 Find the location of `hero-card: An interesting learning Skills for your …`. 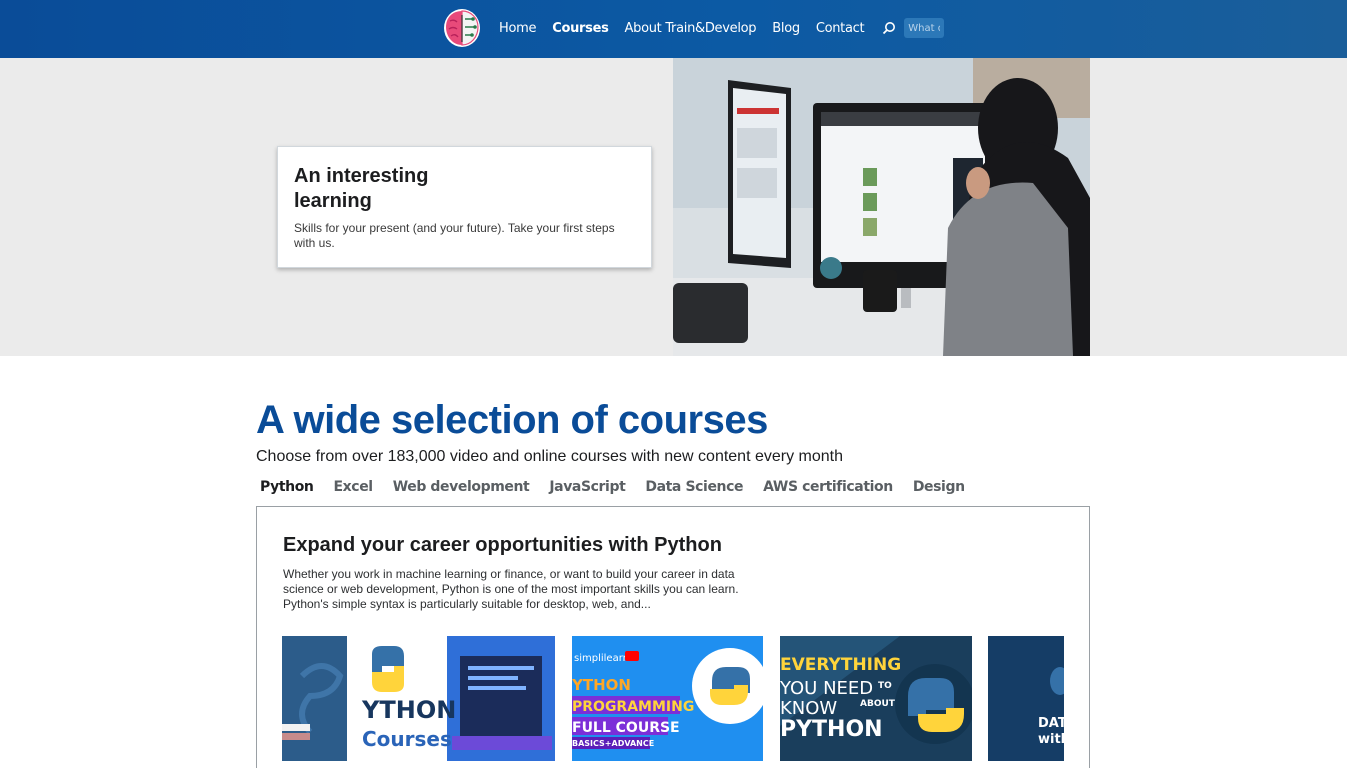

hero-card: An interesting learning Skills for your … is located at coordinates (464, 207).